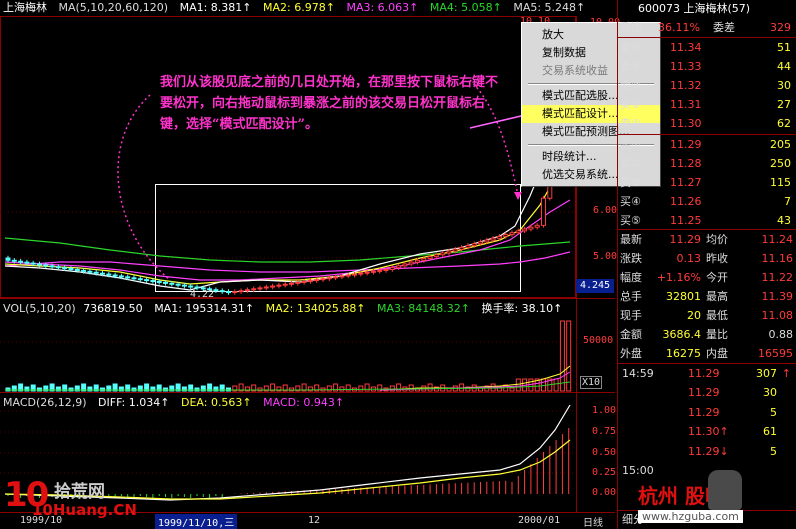 This screenshot has width=796, height=529. I want to click on ma3-value: MA3: 6.063↑, so click(382, 7).